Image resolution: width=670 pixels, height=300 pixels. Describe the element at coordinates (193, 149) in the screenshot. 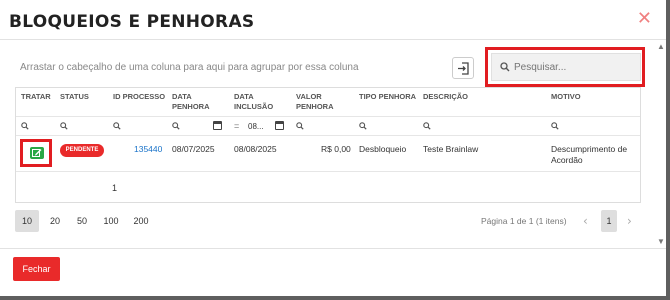

I see `data-penhora-cell: 08/07/2025` at that location.